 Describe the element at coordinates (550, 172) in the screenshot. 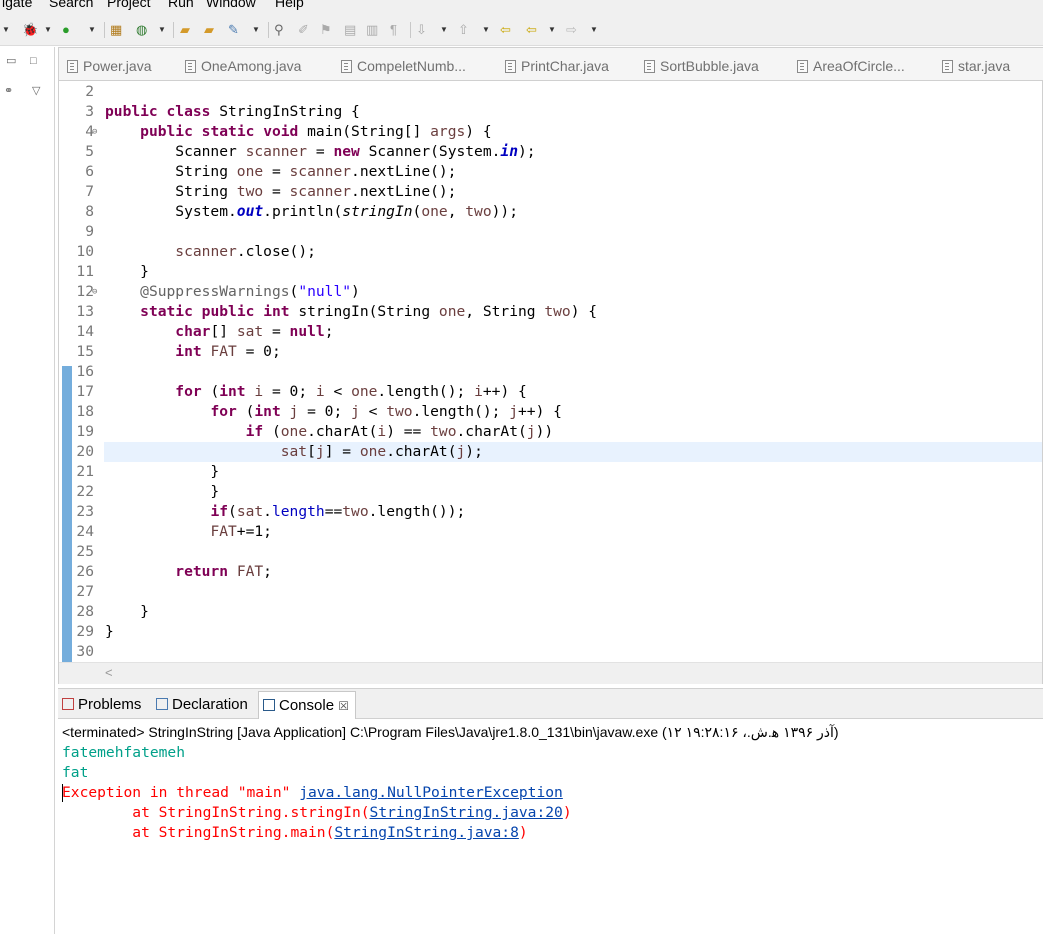

I see `code-line: 6 String one = scanner.nextLine();` at that location.